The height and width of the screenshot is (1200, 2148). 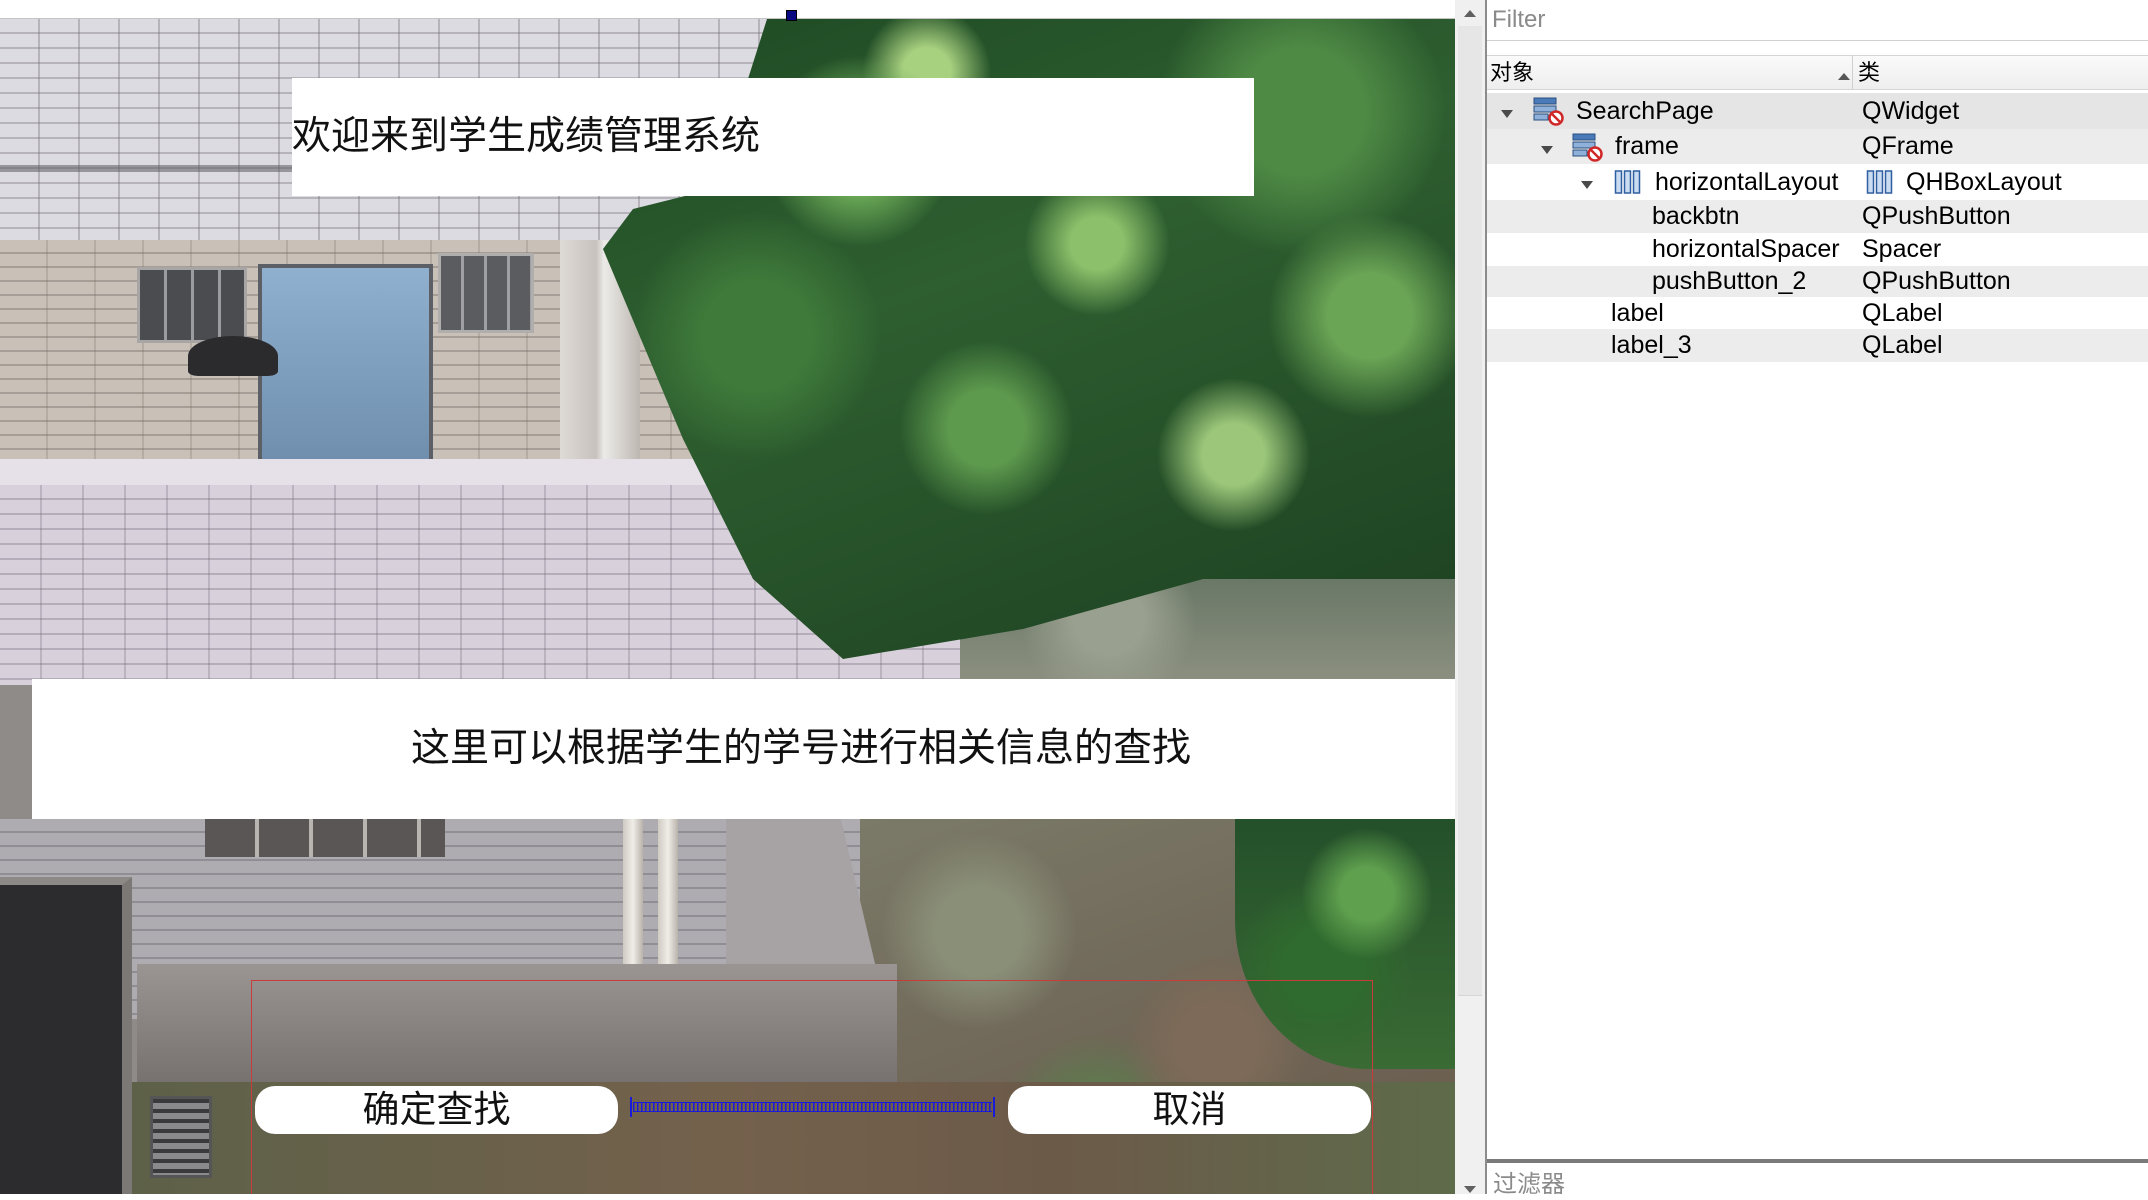 I want to click on property-filter-placeholder: 过滤器, so click(x=1529, y=1182).